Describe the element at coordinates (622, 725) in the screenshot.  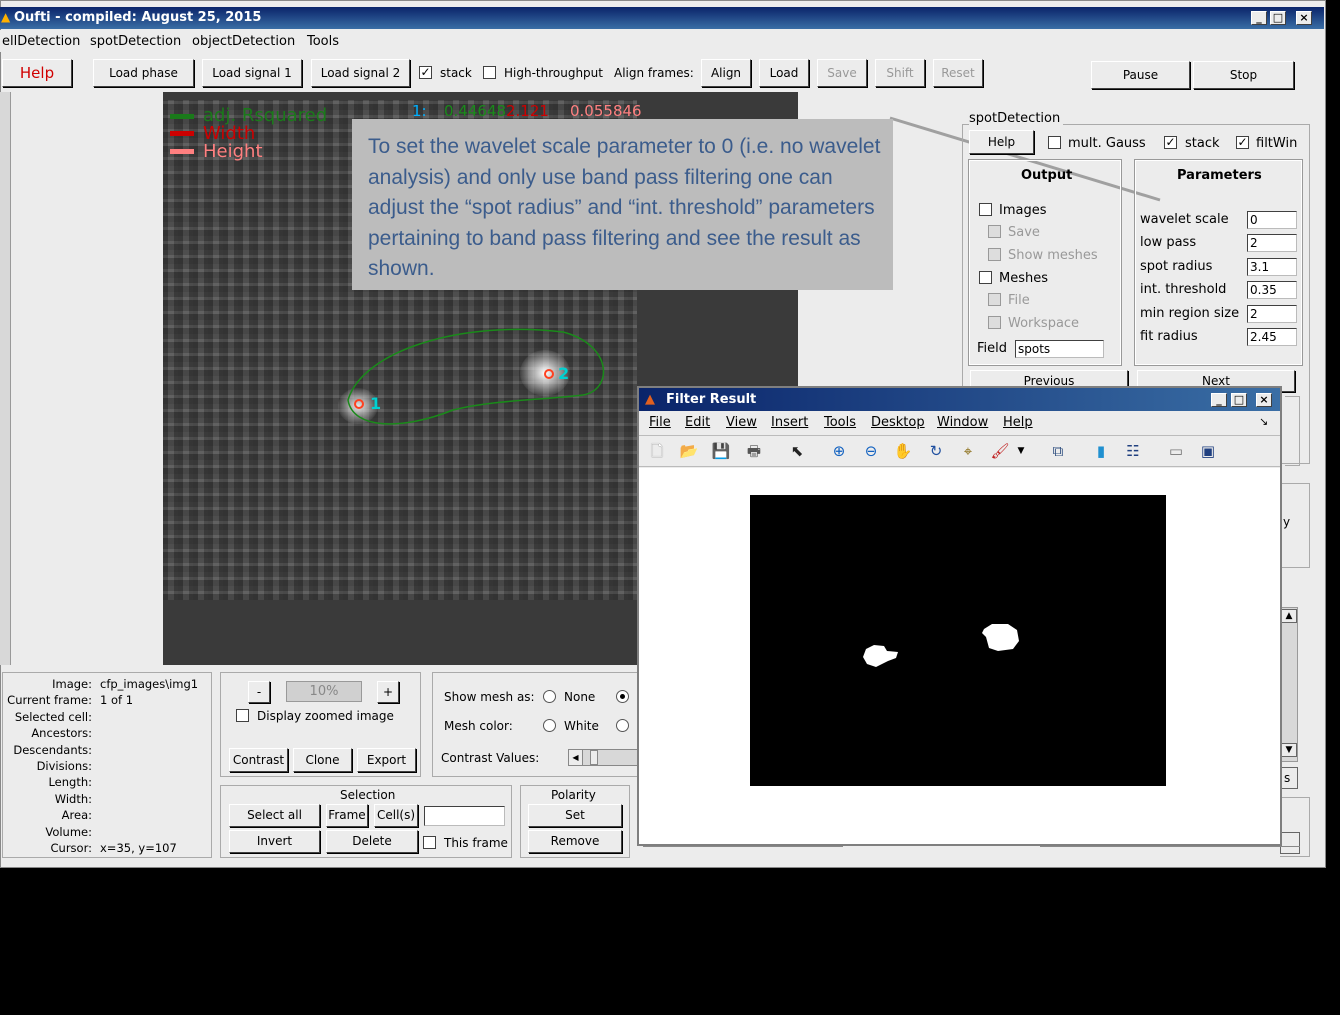
I see `mesh-color-option-radio` at that location.